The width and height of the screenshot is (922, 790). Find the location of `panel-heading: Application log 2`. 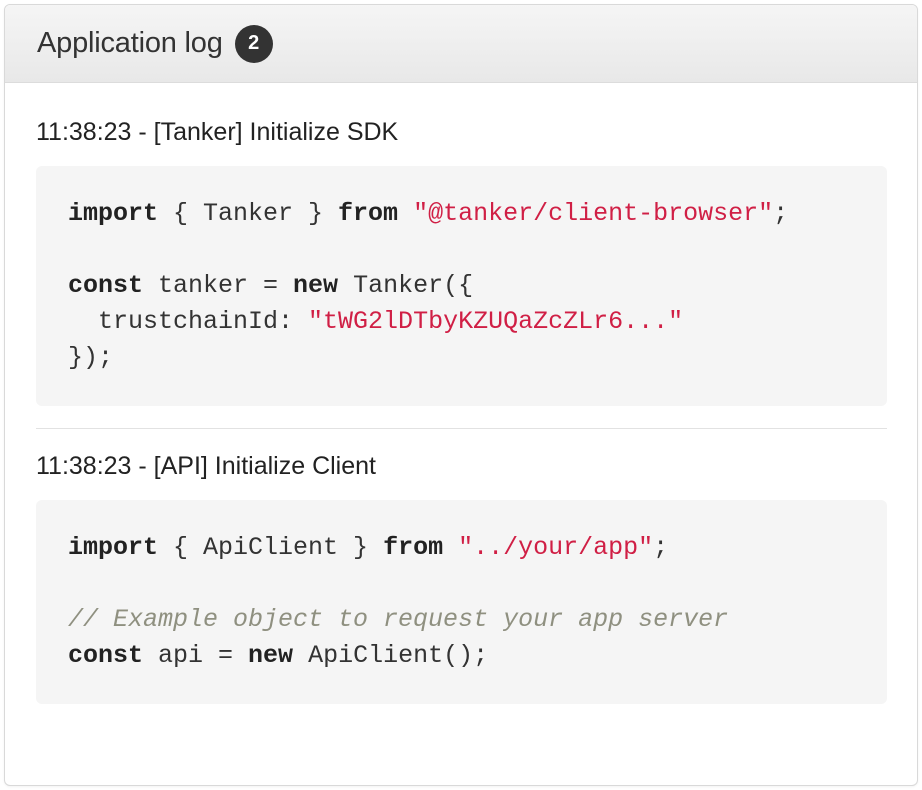

panel-heading: Application log 2 is located at coordinates (461, 44).